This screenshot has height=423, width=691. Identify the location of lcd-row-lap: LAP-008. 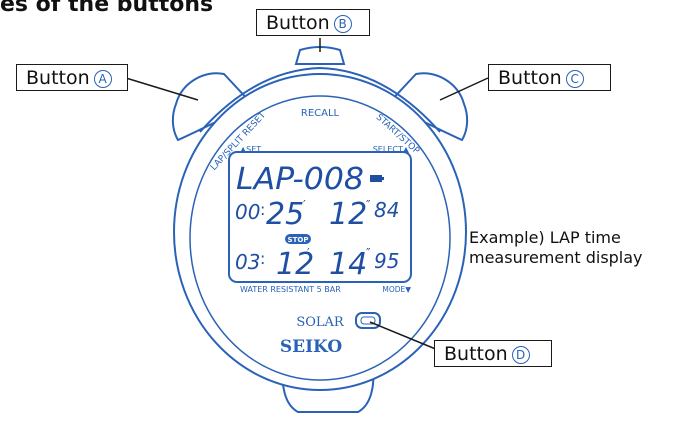
(300, 179).